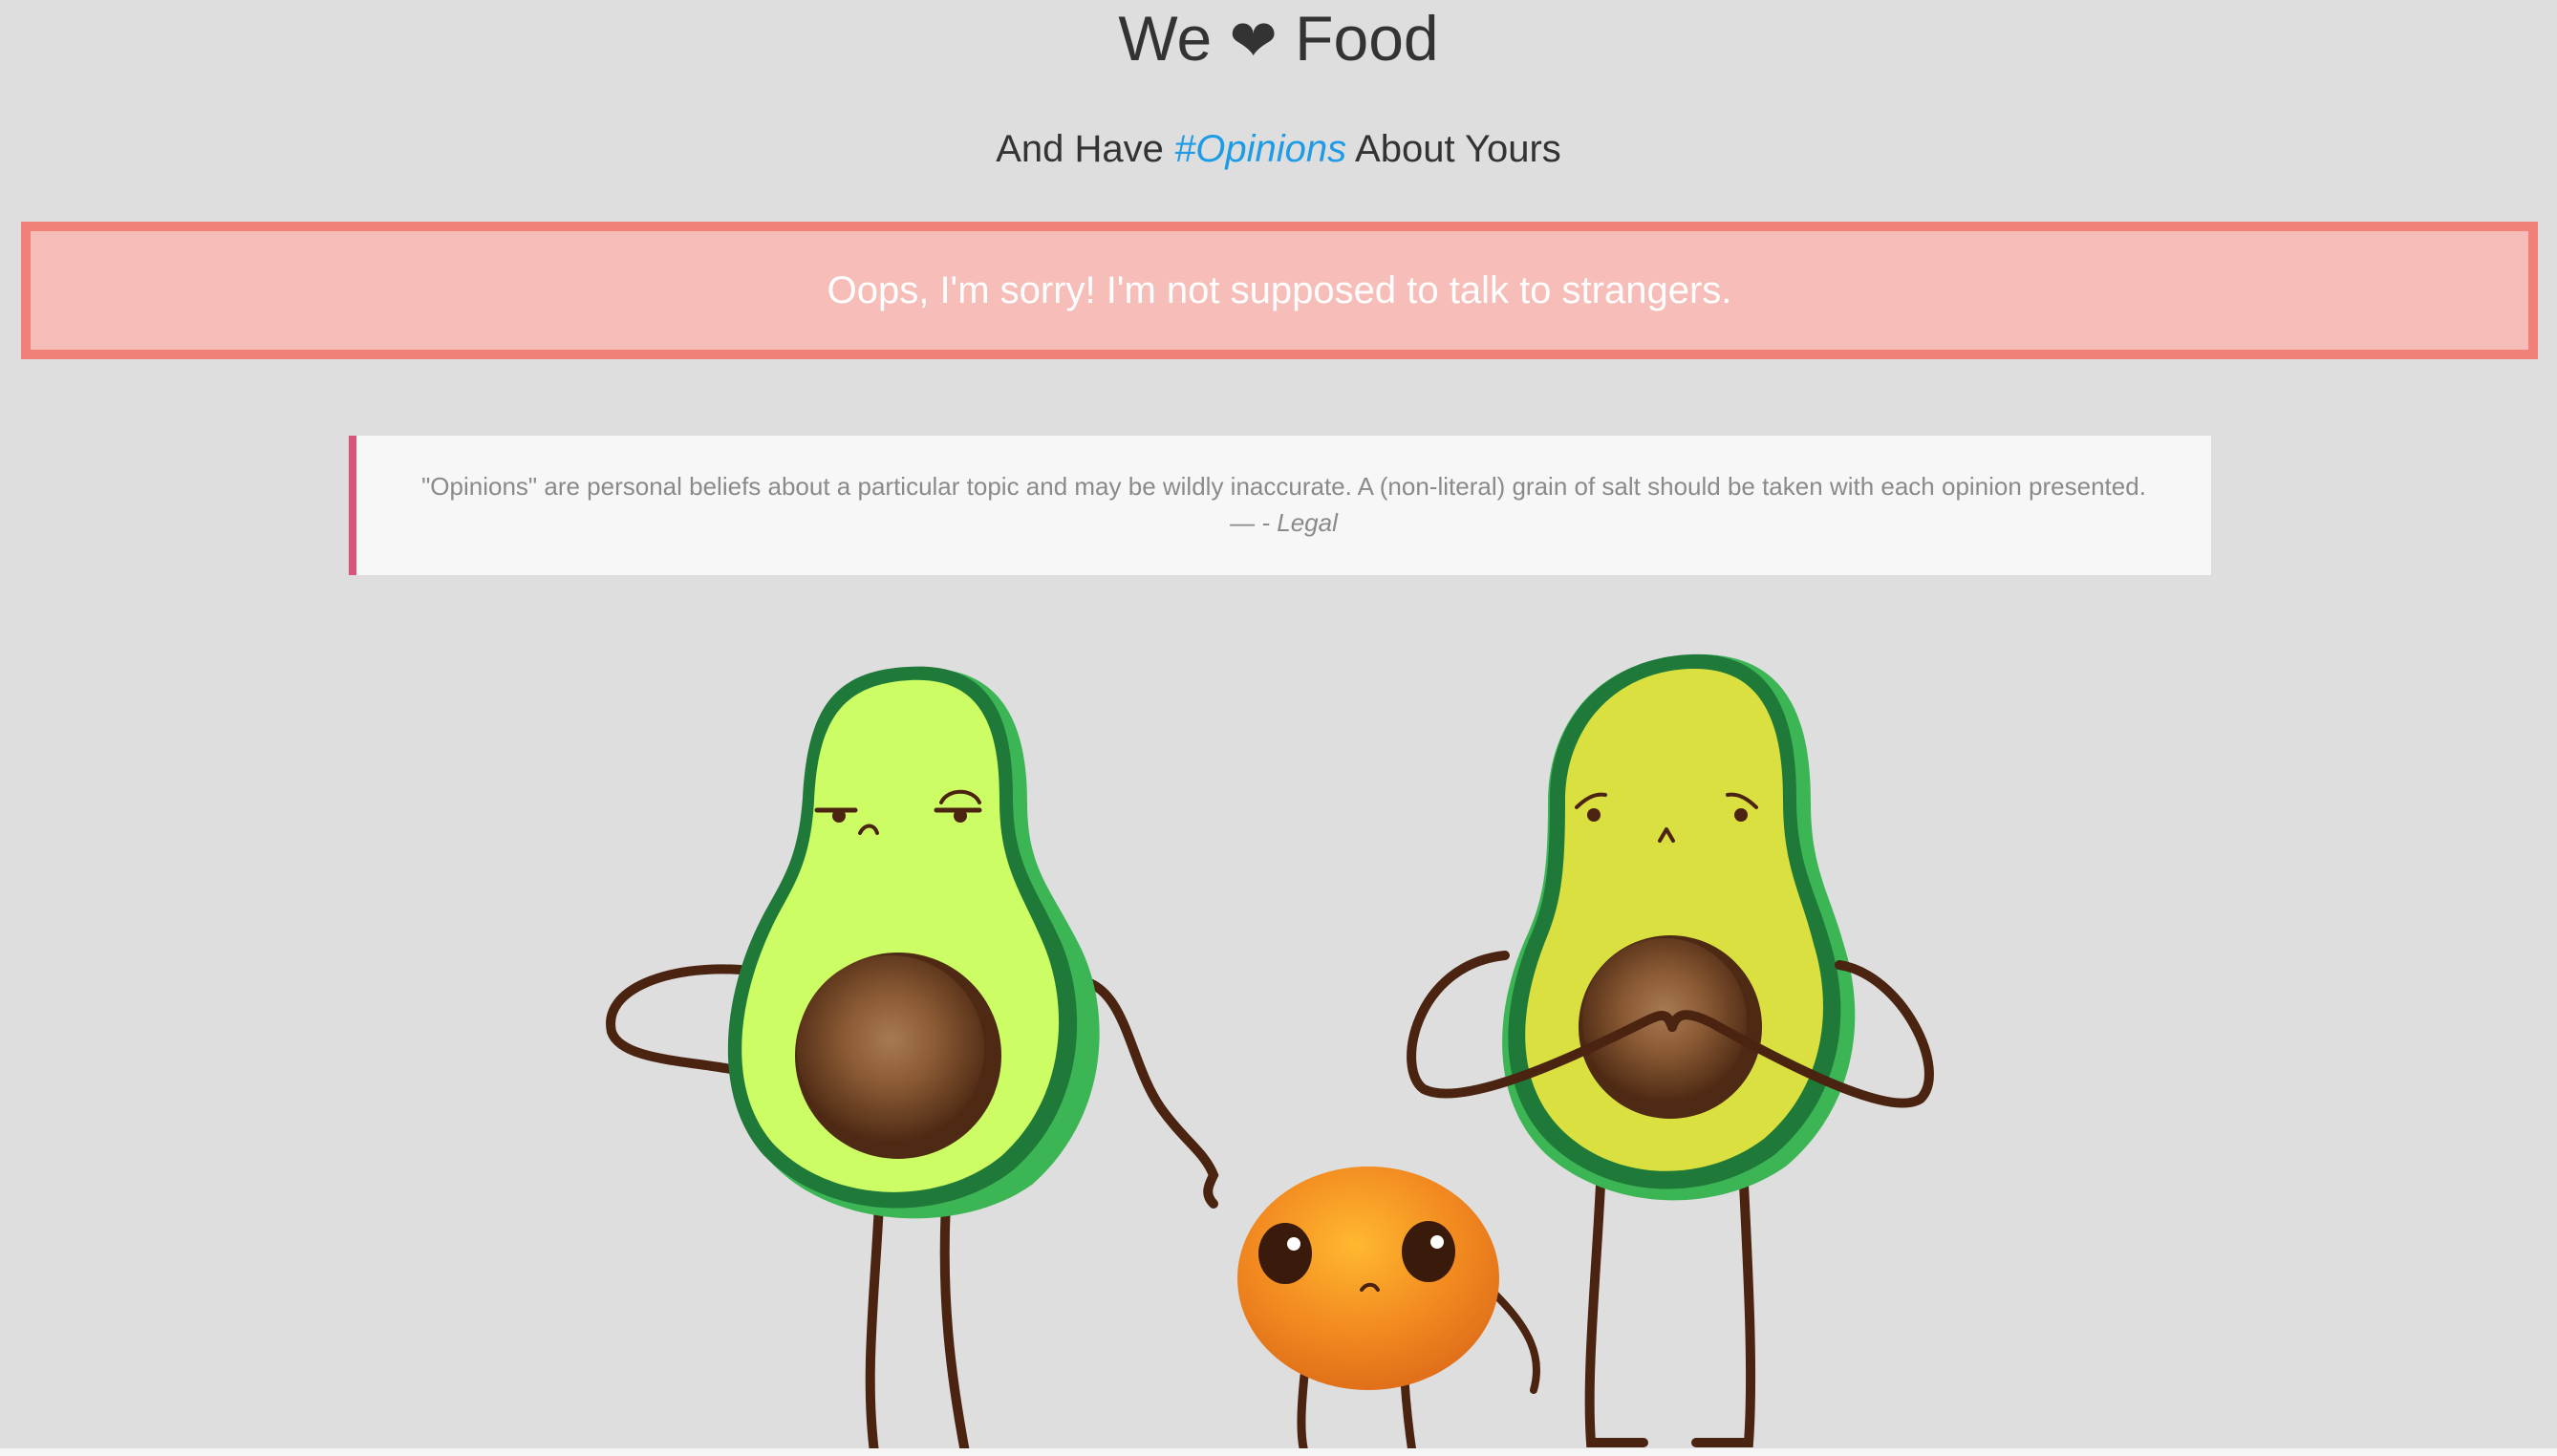  Describe the element at coordinates (1165, 39) in the screenshot. I see `title-prefix: We` at that location.